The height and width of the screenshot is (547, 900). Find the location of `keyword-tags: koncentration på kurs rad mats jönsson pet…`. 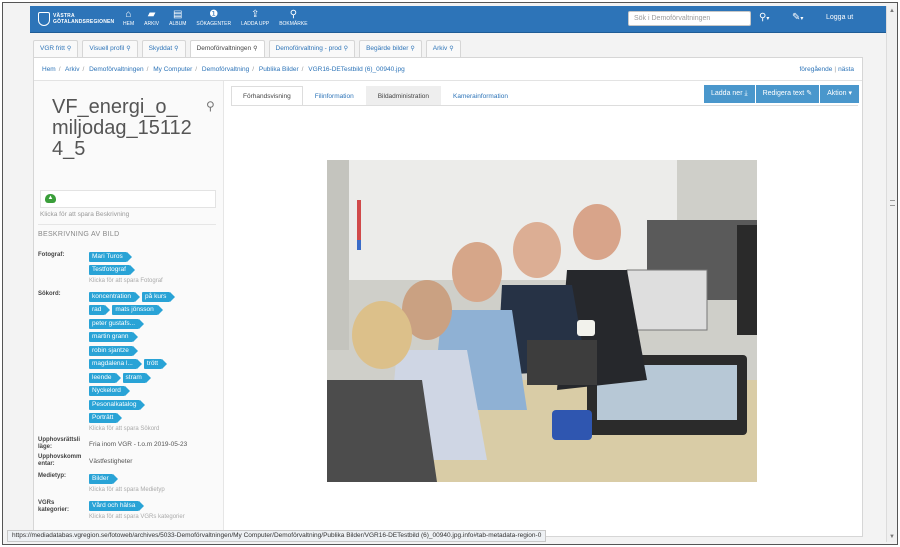

keyword-tags: koncentration på kurs rad mats jönsson pet… is located at coordinates (154, 357).